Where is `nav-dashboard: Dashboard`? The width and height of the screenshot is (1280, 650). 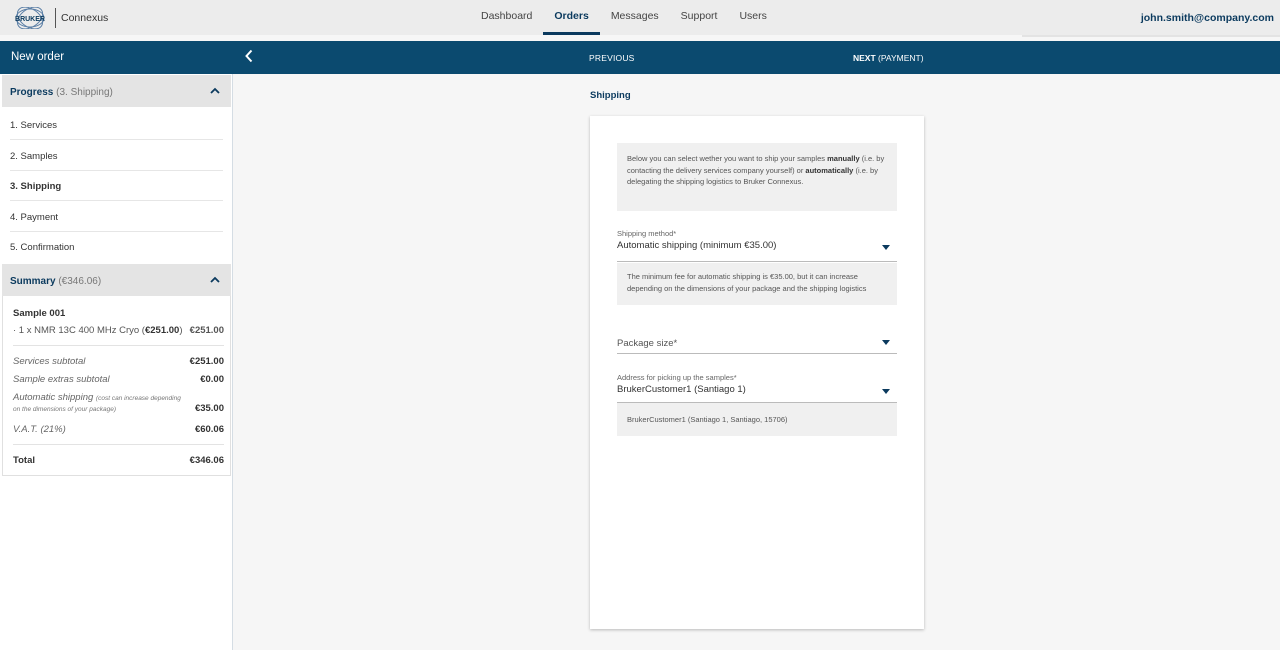
nav-dashboard: Dashboard is located at coordinates (512, 17).